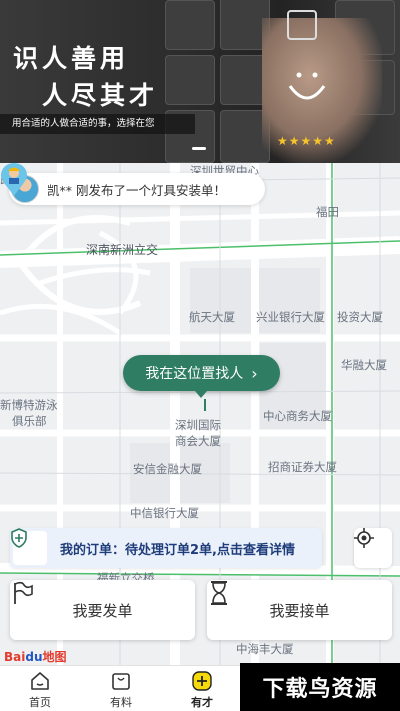 Image resolution: width=400 pixels, height=711 pixels. I want to click on flag-icon, so click(23, 592).